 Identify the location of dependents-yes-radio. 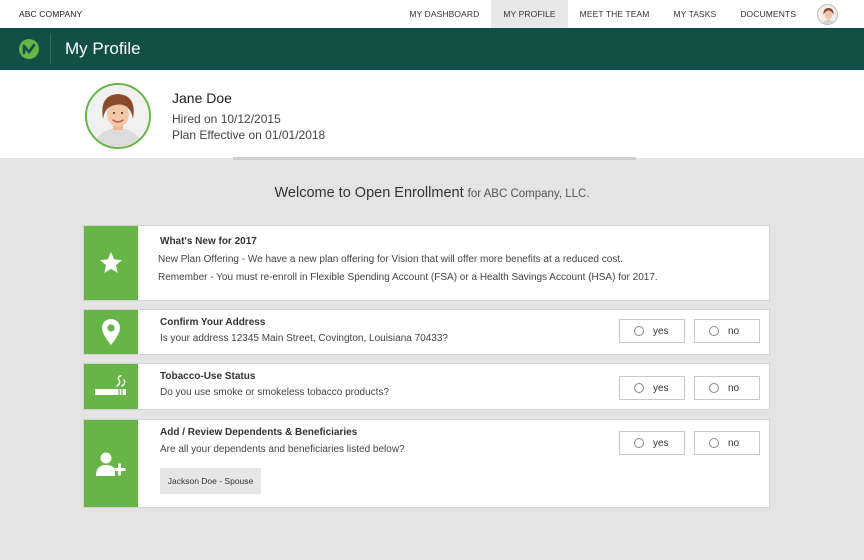
(639, 443).